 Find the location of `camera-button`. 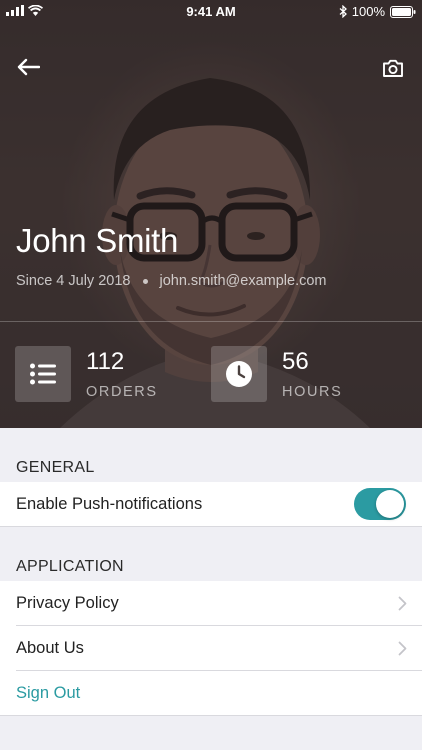

camera-button is located at coordinates (393, 68).